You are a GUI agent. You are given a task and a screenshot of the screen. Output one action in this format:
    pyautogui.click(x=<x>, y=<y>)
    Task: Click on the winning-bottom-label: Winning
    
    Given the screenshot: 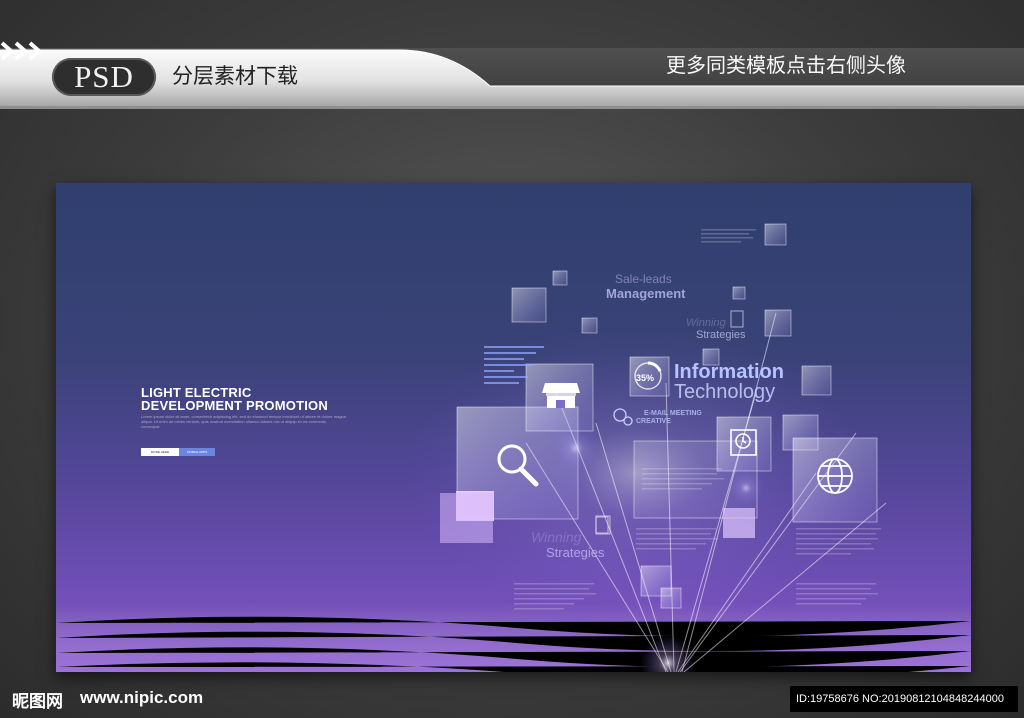 What is the action you would take?
    pyautogui.click(x=556, y=537)
    